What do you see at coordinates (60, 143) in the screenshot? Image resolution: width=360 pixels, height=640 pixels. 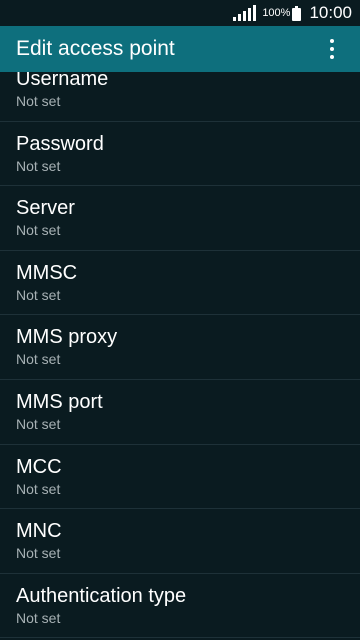 I see `setting-label: Password` at bounding box center [60, 143].